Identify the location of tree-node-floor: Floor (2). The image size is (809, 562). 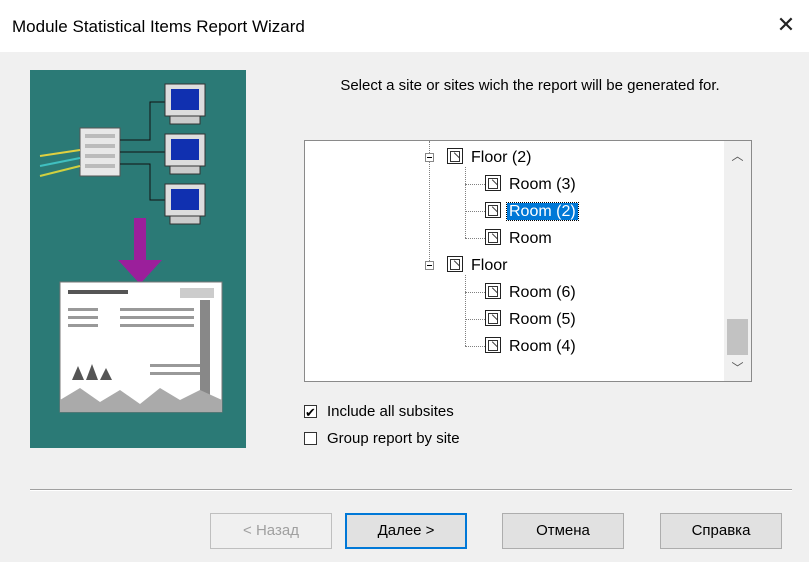
(490, 158).